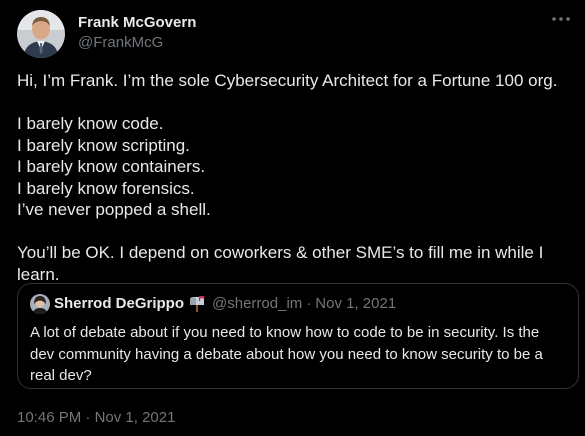 The width and height of the screenshot is (585, 436). I want to click on body-line: I’ve never popped a shell., so click(114, 209).